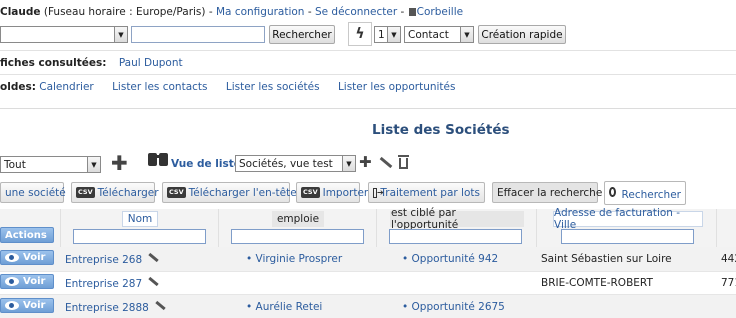 The image size is (736, 318). Describe the element at coordinates (284, 307) in the screenshot. I see `employee-link: • Aurélie Retei` at that location.